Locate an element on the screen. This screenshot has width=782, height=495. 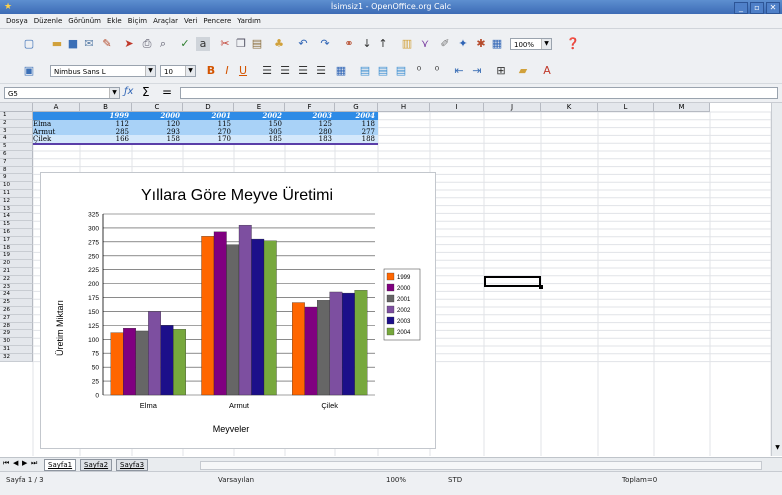
fill-handle is located at coordinates (541, 287).